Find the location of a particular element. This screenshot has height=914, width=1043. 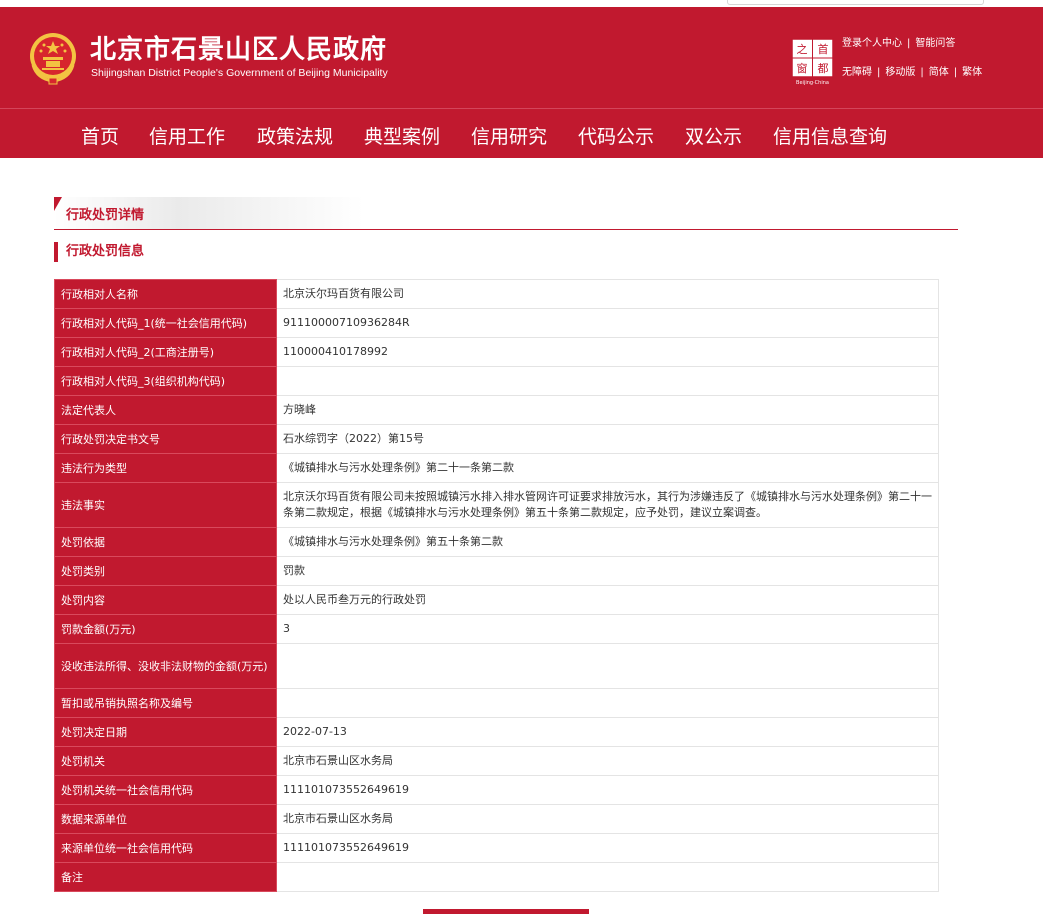

national-emblem-icon is located at coordinates (53, 59).